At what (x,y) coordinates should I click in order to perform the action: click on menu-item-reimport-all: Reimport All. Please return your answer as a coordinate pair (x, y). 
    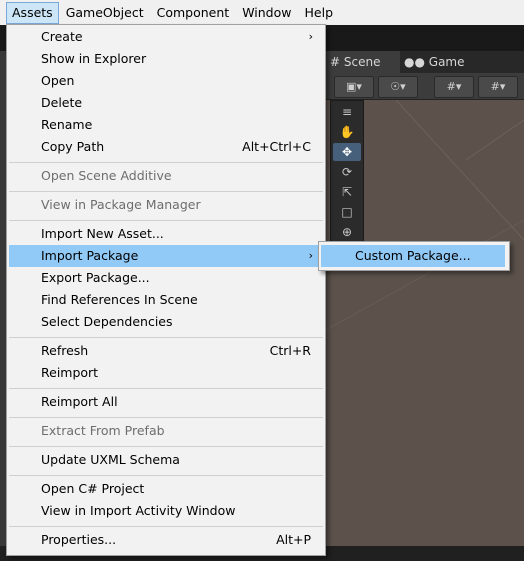
    Looking at the image, I should click on (166, 402).